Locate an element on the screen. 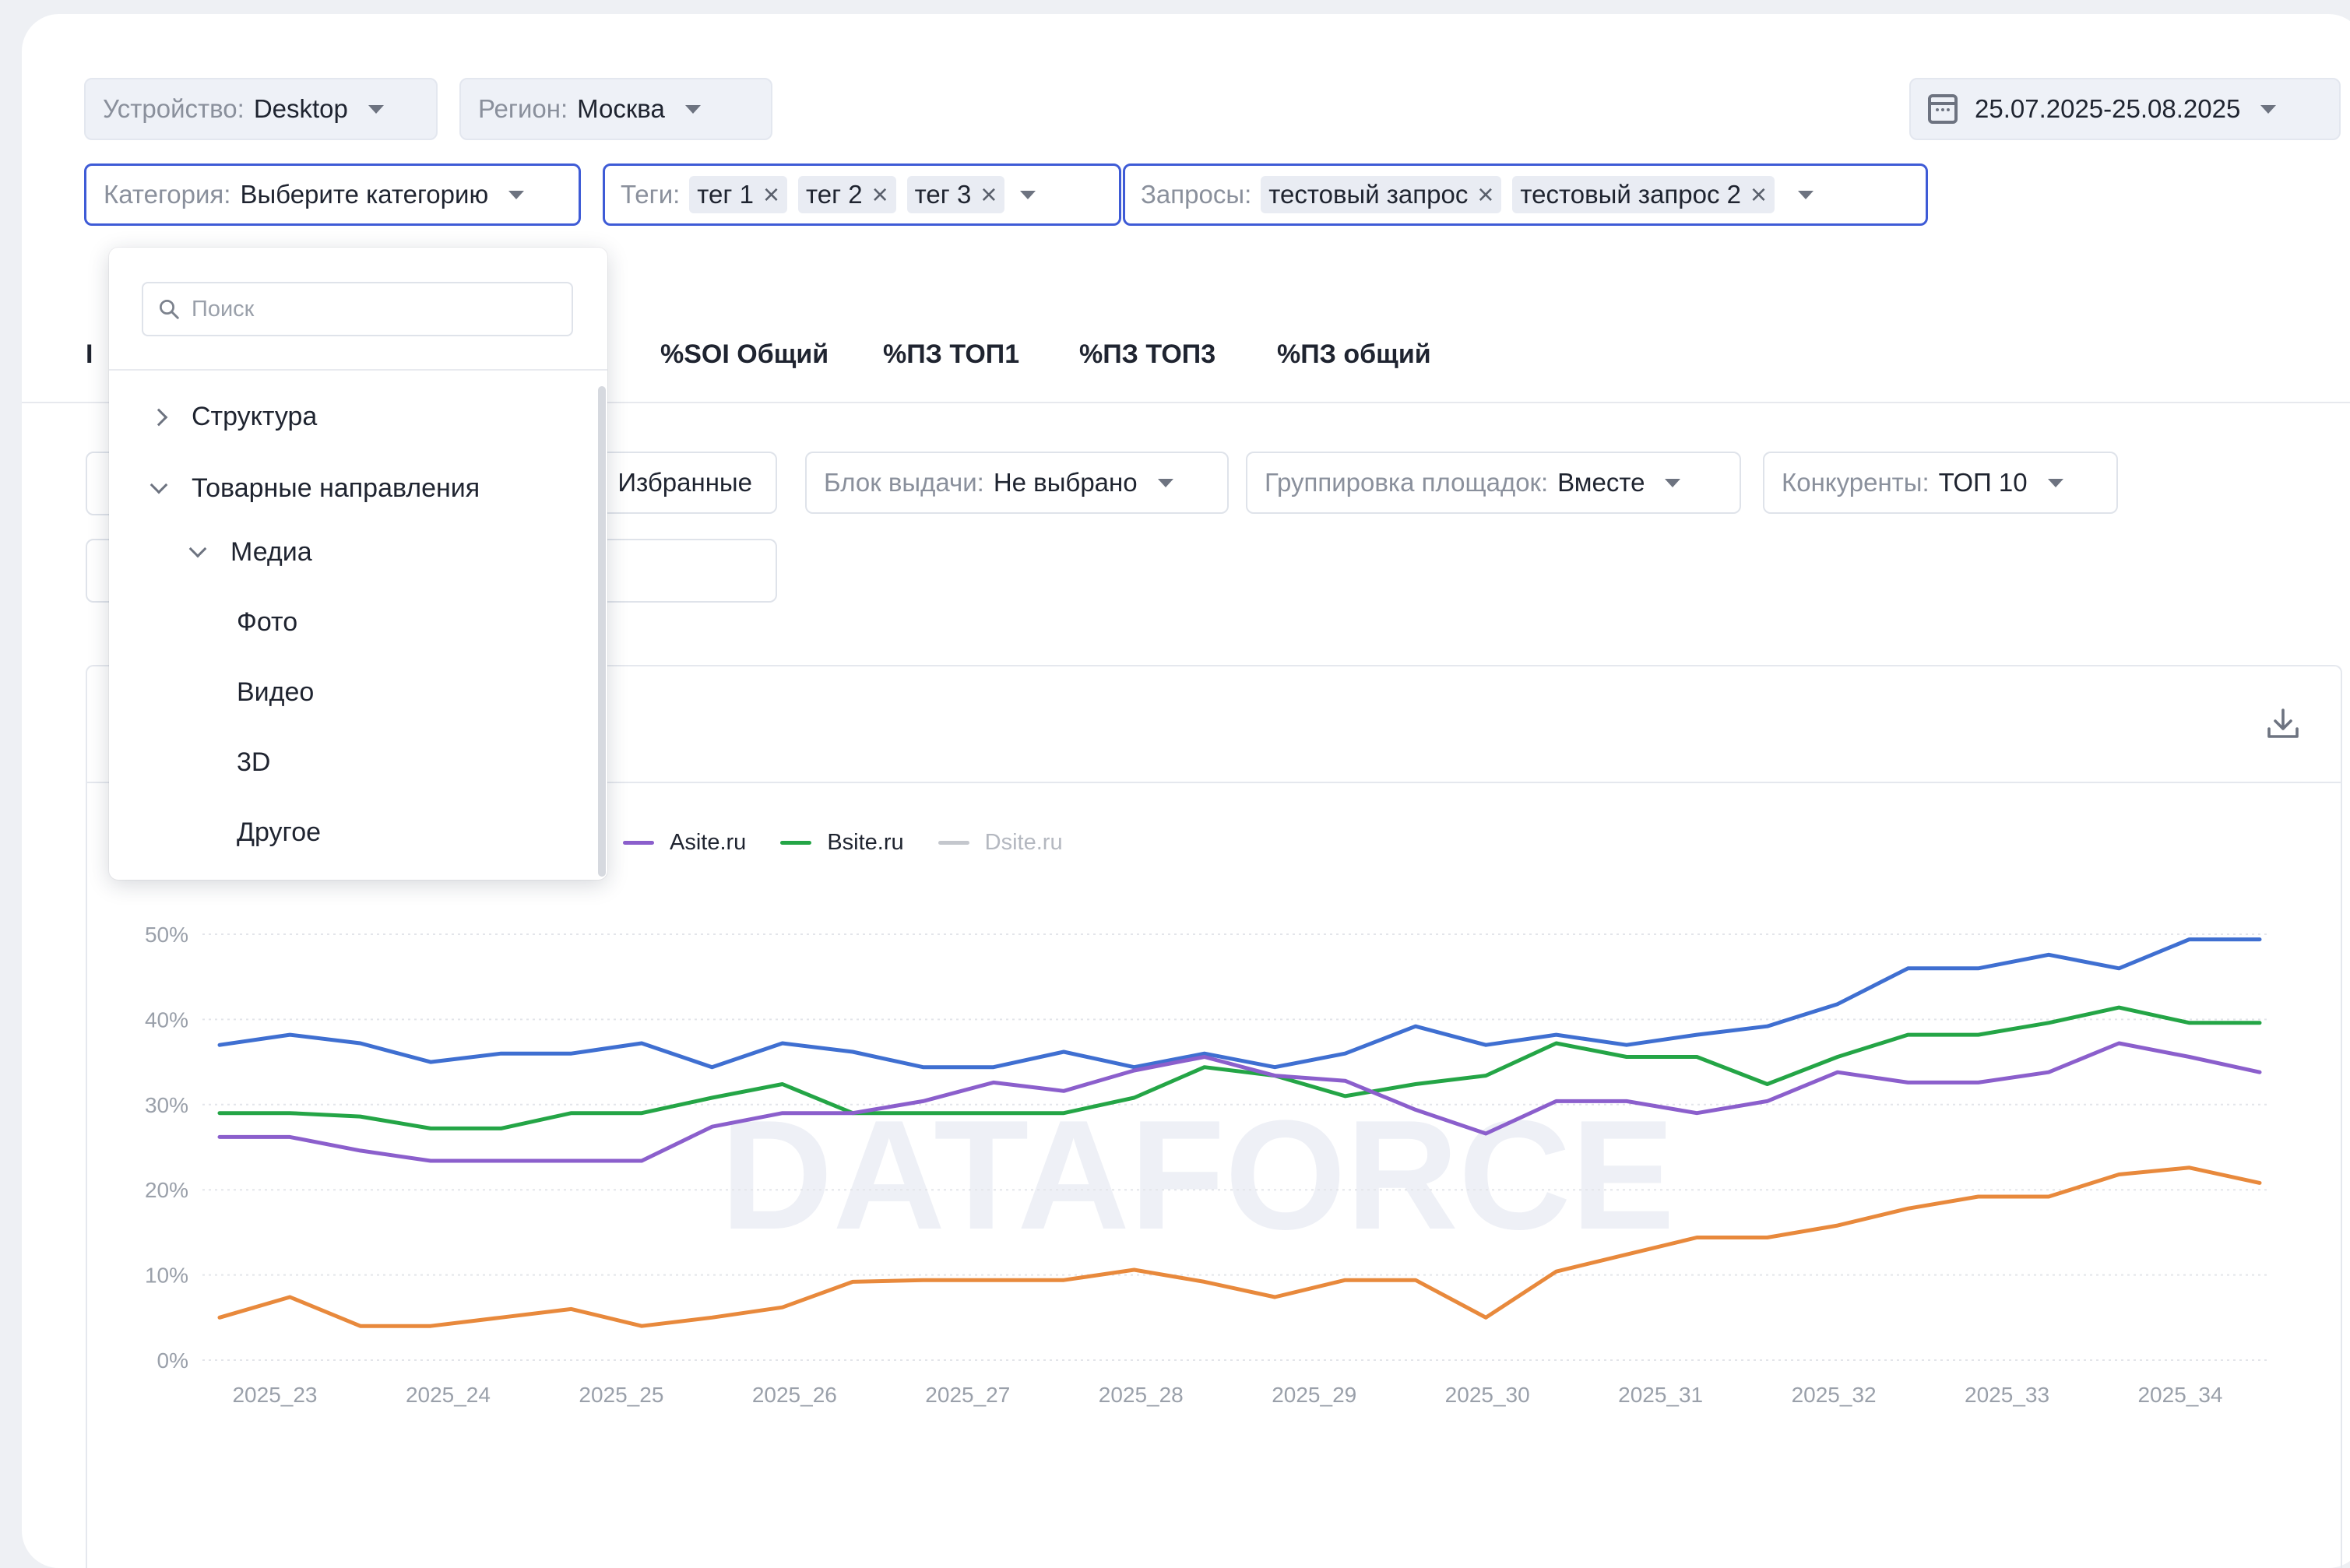 This screenshot has width=2350, height=1568. search-icon is located at coordinates (169, 309).